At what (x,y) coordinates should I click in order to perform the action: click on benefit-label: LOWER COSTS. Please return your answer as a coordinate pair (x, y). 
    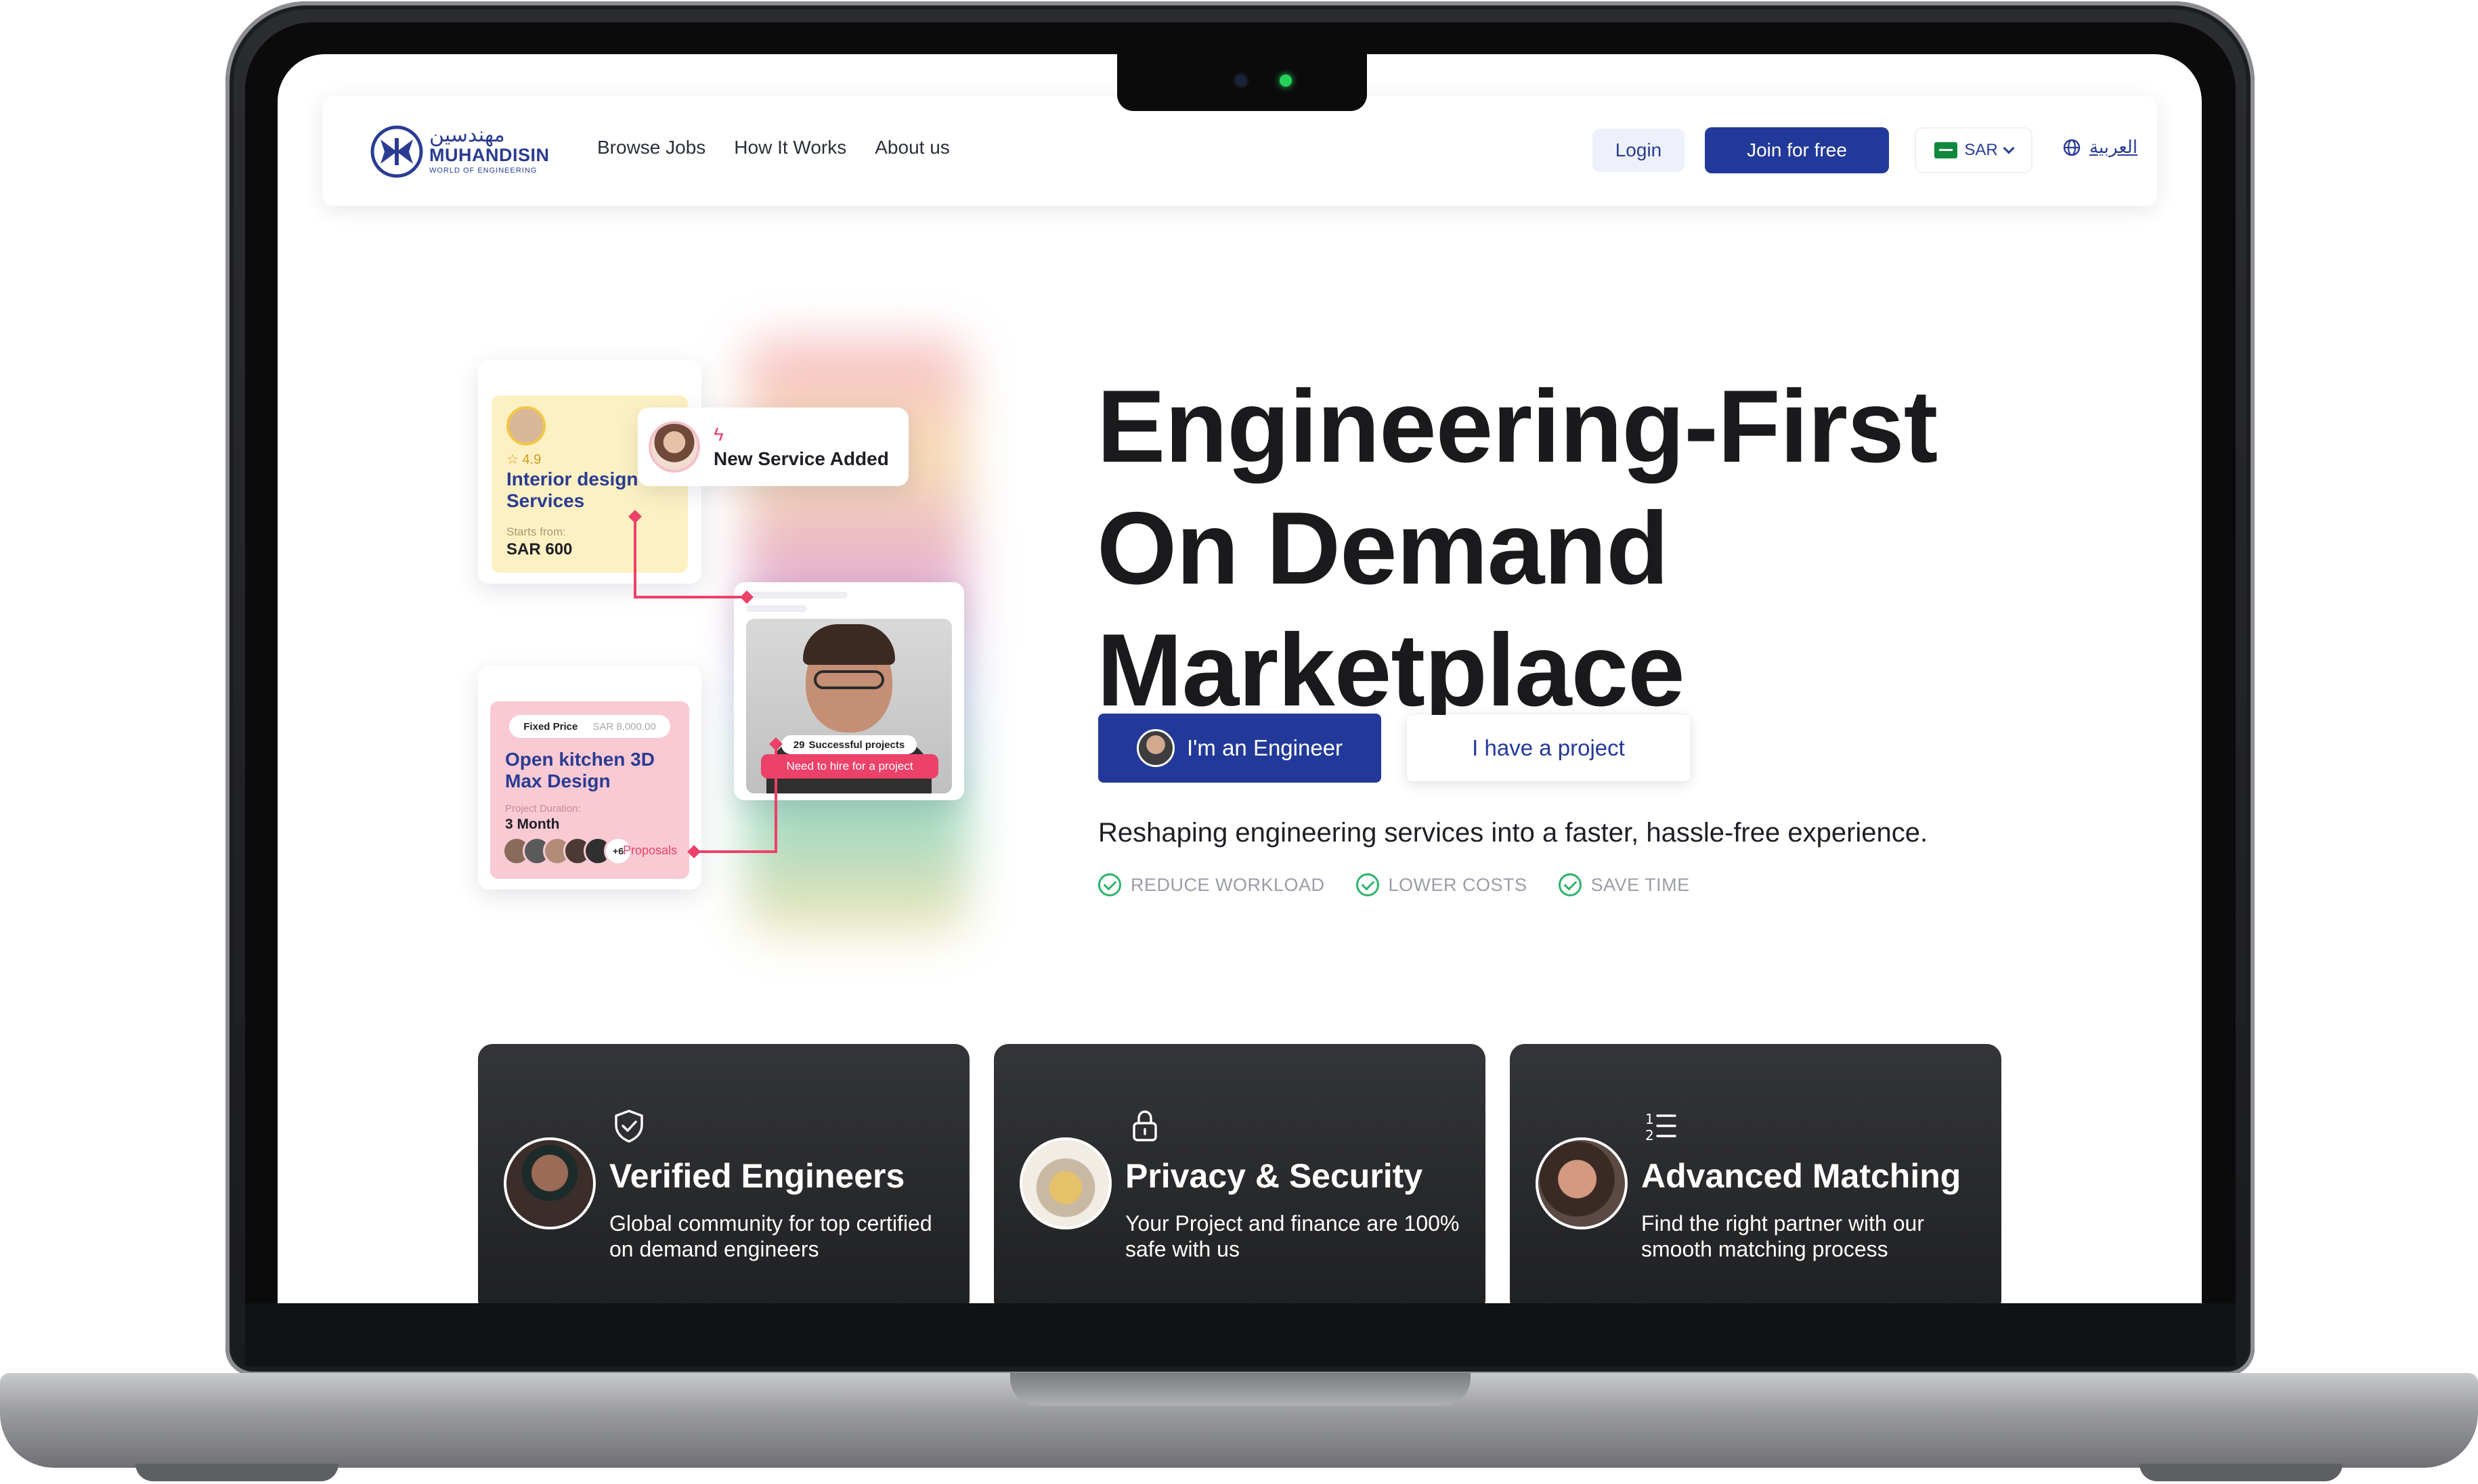
    Looking at the image, I should click on (1458, 884).